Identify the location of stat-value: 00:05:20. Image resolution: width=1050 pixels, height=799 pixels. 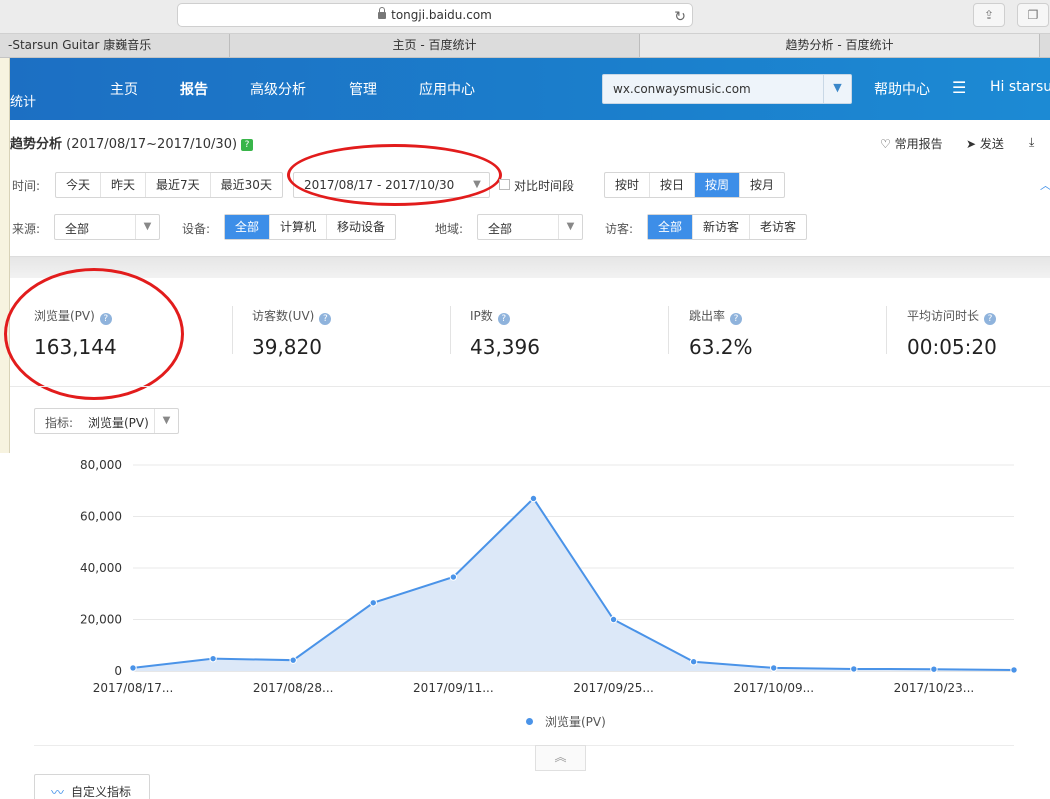
(952, 347).